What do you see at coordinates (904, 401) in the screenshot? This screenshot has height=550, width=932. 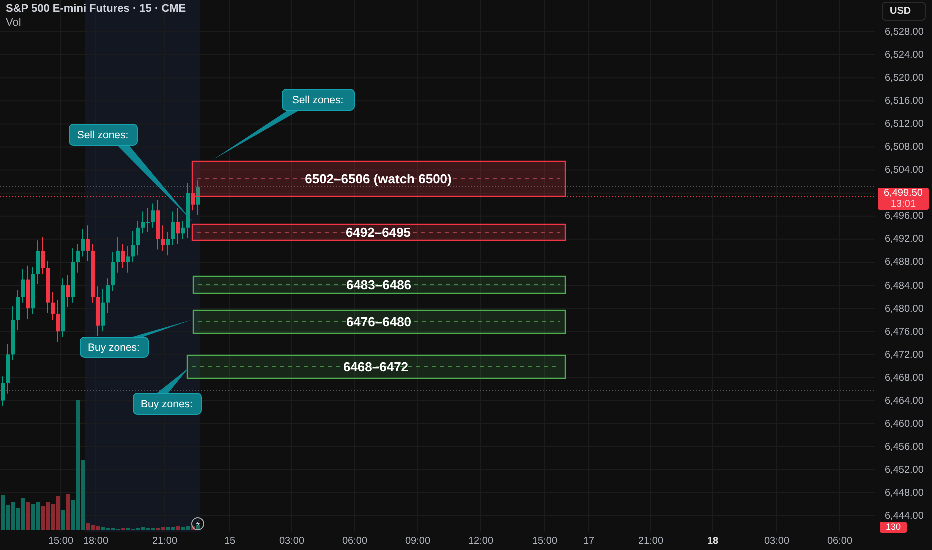 I see `price-tick-label: 6,464.00` at bounding box center [904, 401].